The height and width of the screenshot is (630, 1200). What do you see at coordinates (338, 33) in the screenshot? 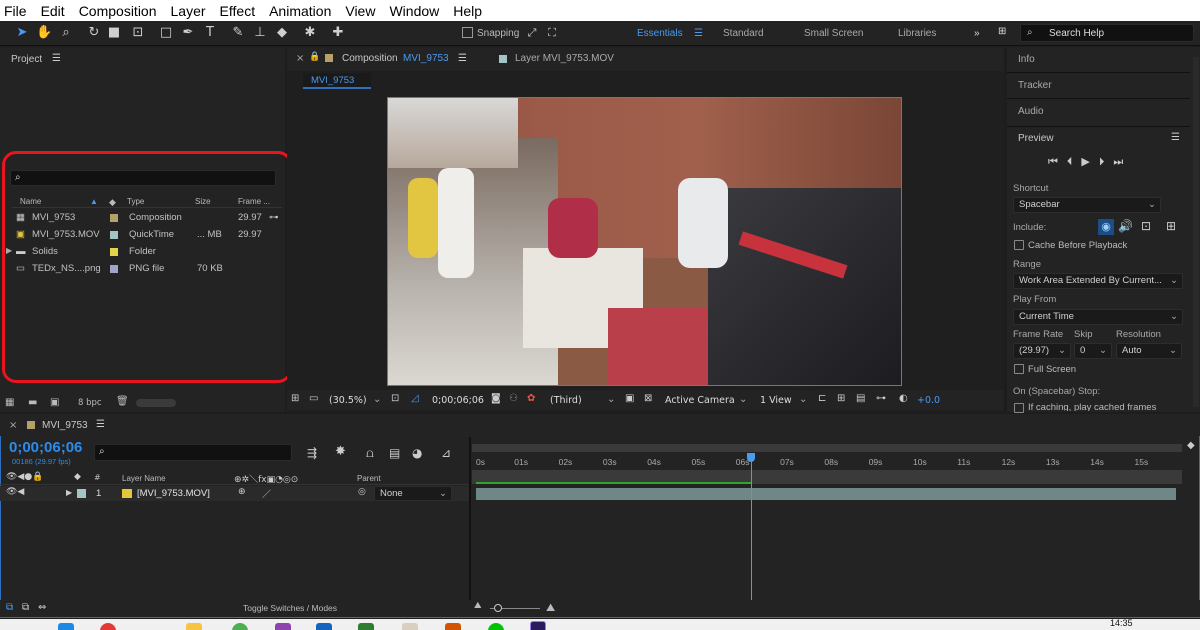
I see `puppet-tool-icon: ✚` at bounding box center [338, 33].